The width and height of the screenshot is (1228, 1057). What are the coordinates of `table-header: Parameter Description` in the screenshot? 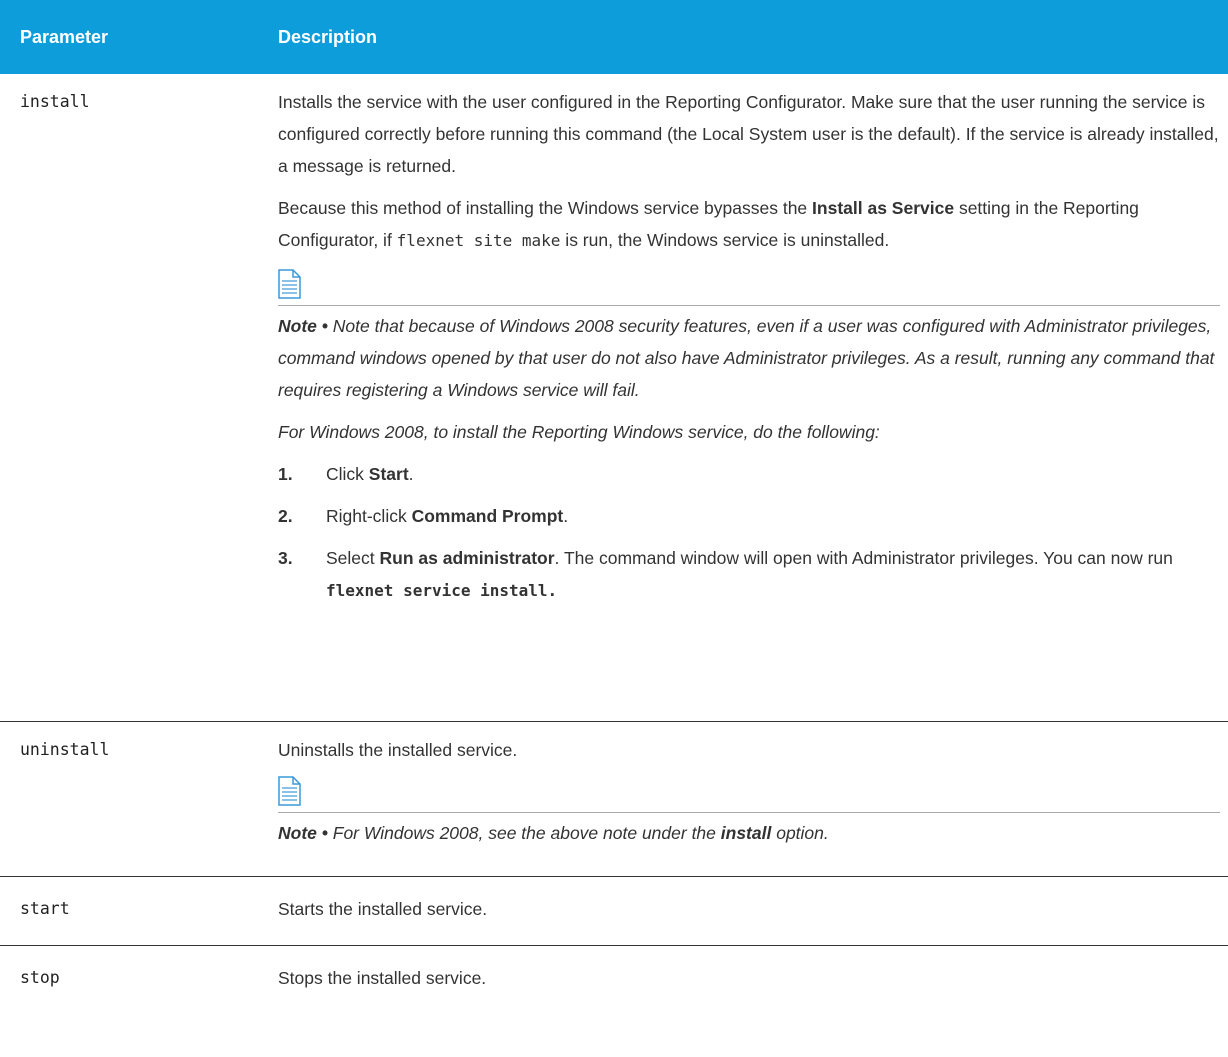 It's located at (614, 37).